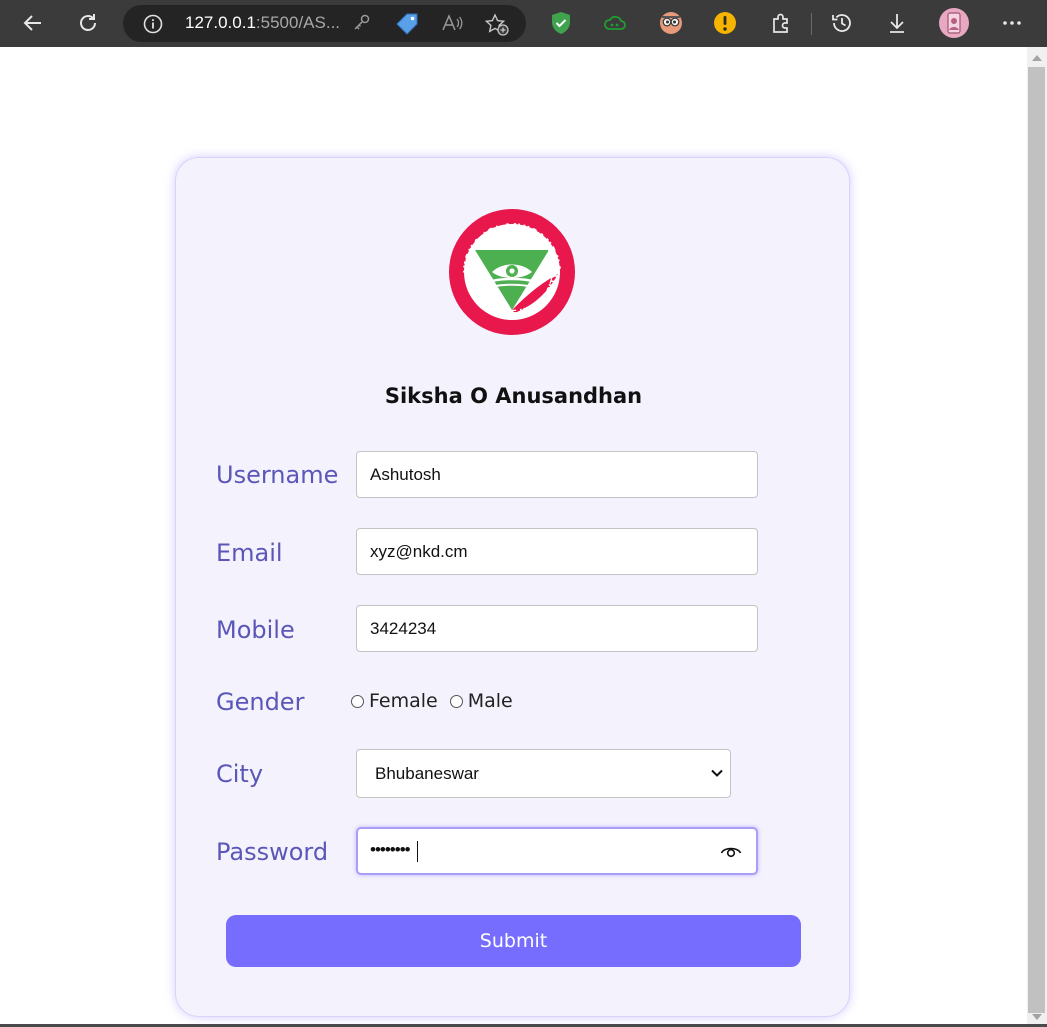  I want to click on chevron-down-icon, so click(717, 773).